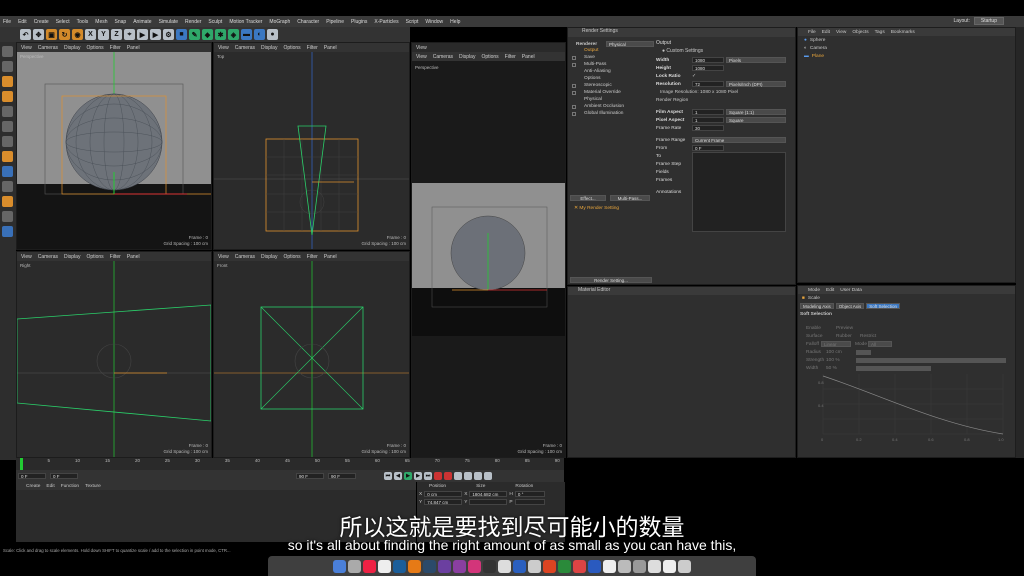 The image size is (1024, 576). Describe the element at coordinates (142, 34) in the screenshot. I see `render-view-icon: ▶` at that location.